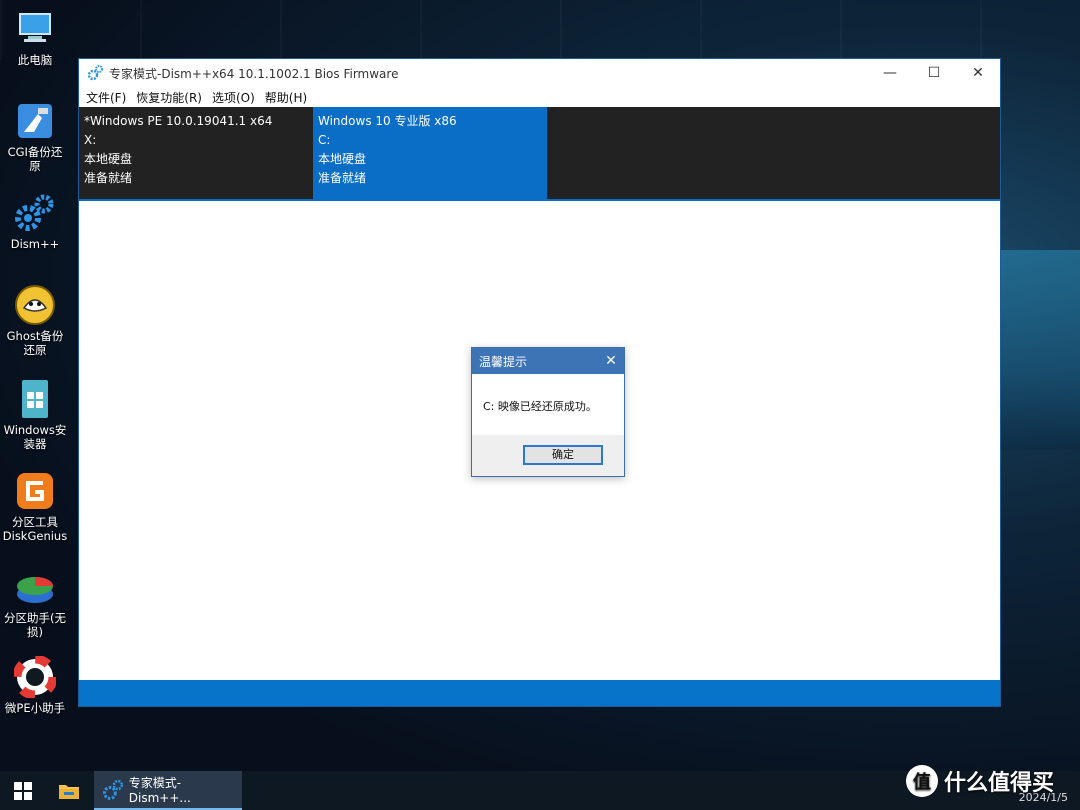  What do you see at coordinates (548, 361) in the screenshot?
I see `dialog-titlebar: 温馨提示 ✕` at bounding box center [548, 361].